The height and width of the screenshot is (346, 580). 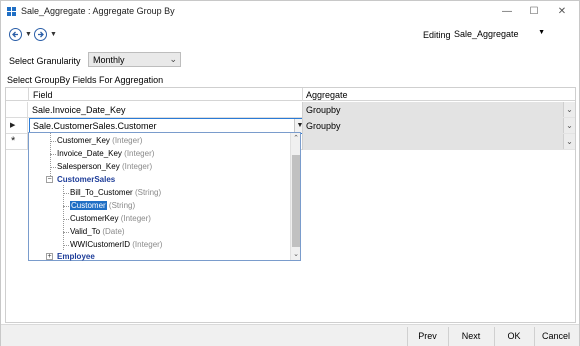 I want to click on groupby-section-label: Select GroupBy Fields For Aggregation, so click(x=85, y=80).